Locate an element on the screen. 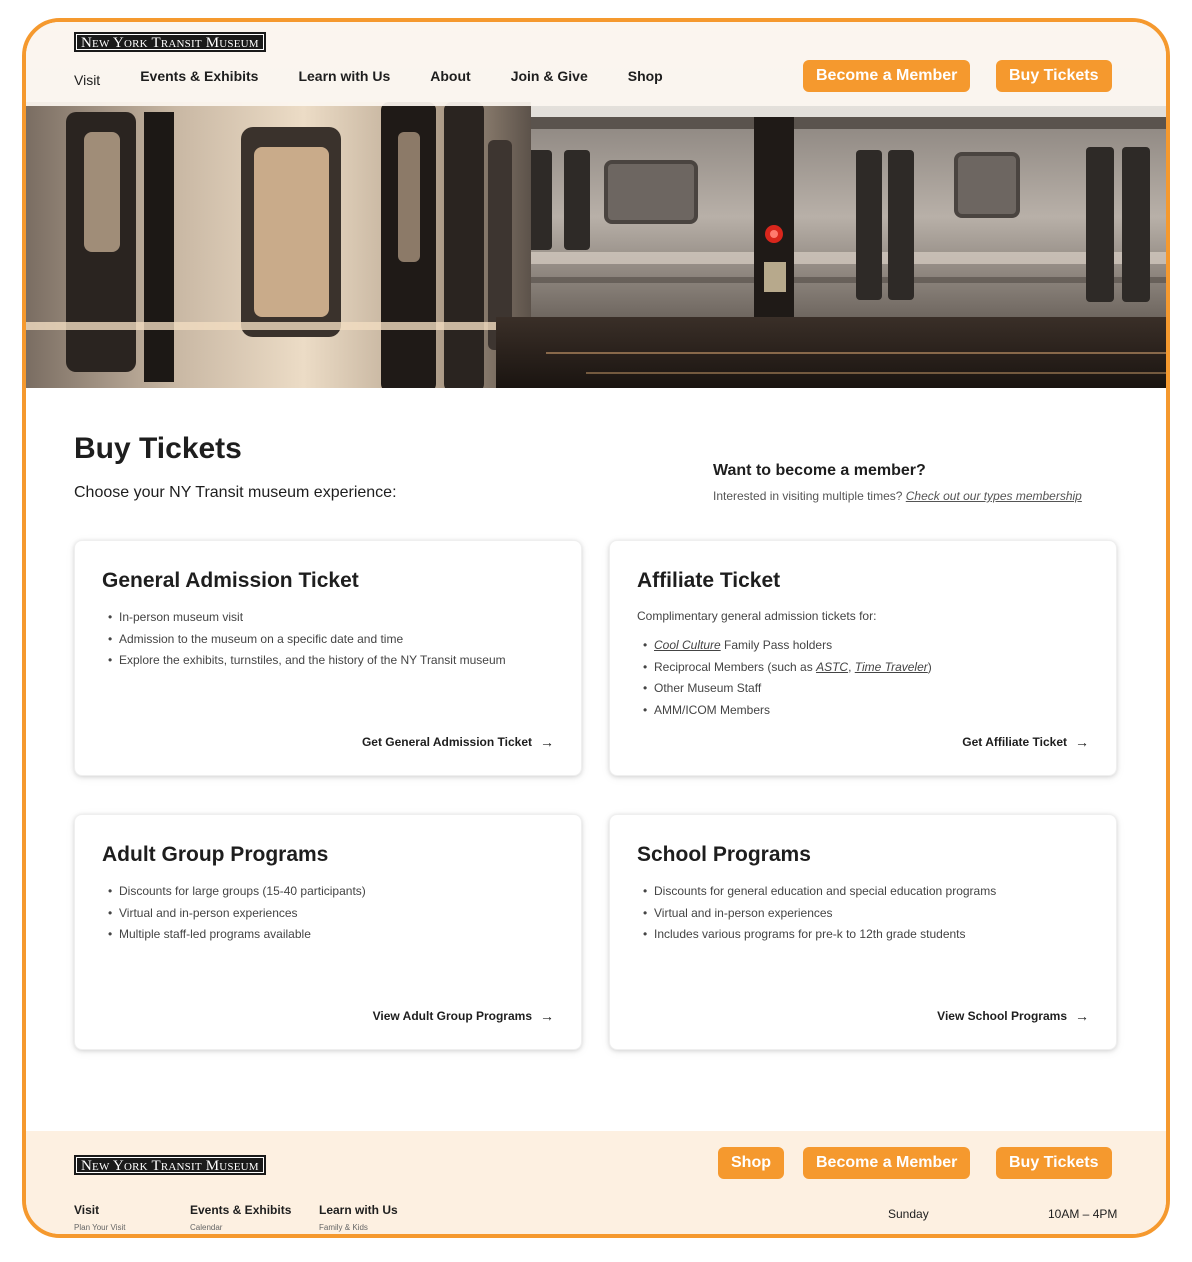 This screenshot has height=1262, width=1192. get-affiliate-ticket-link: Get Affiliate Ticket → is located at coordinates (1025, 742).